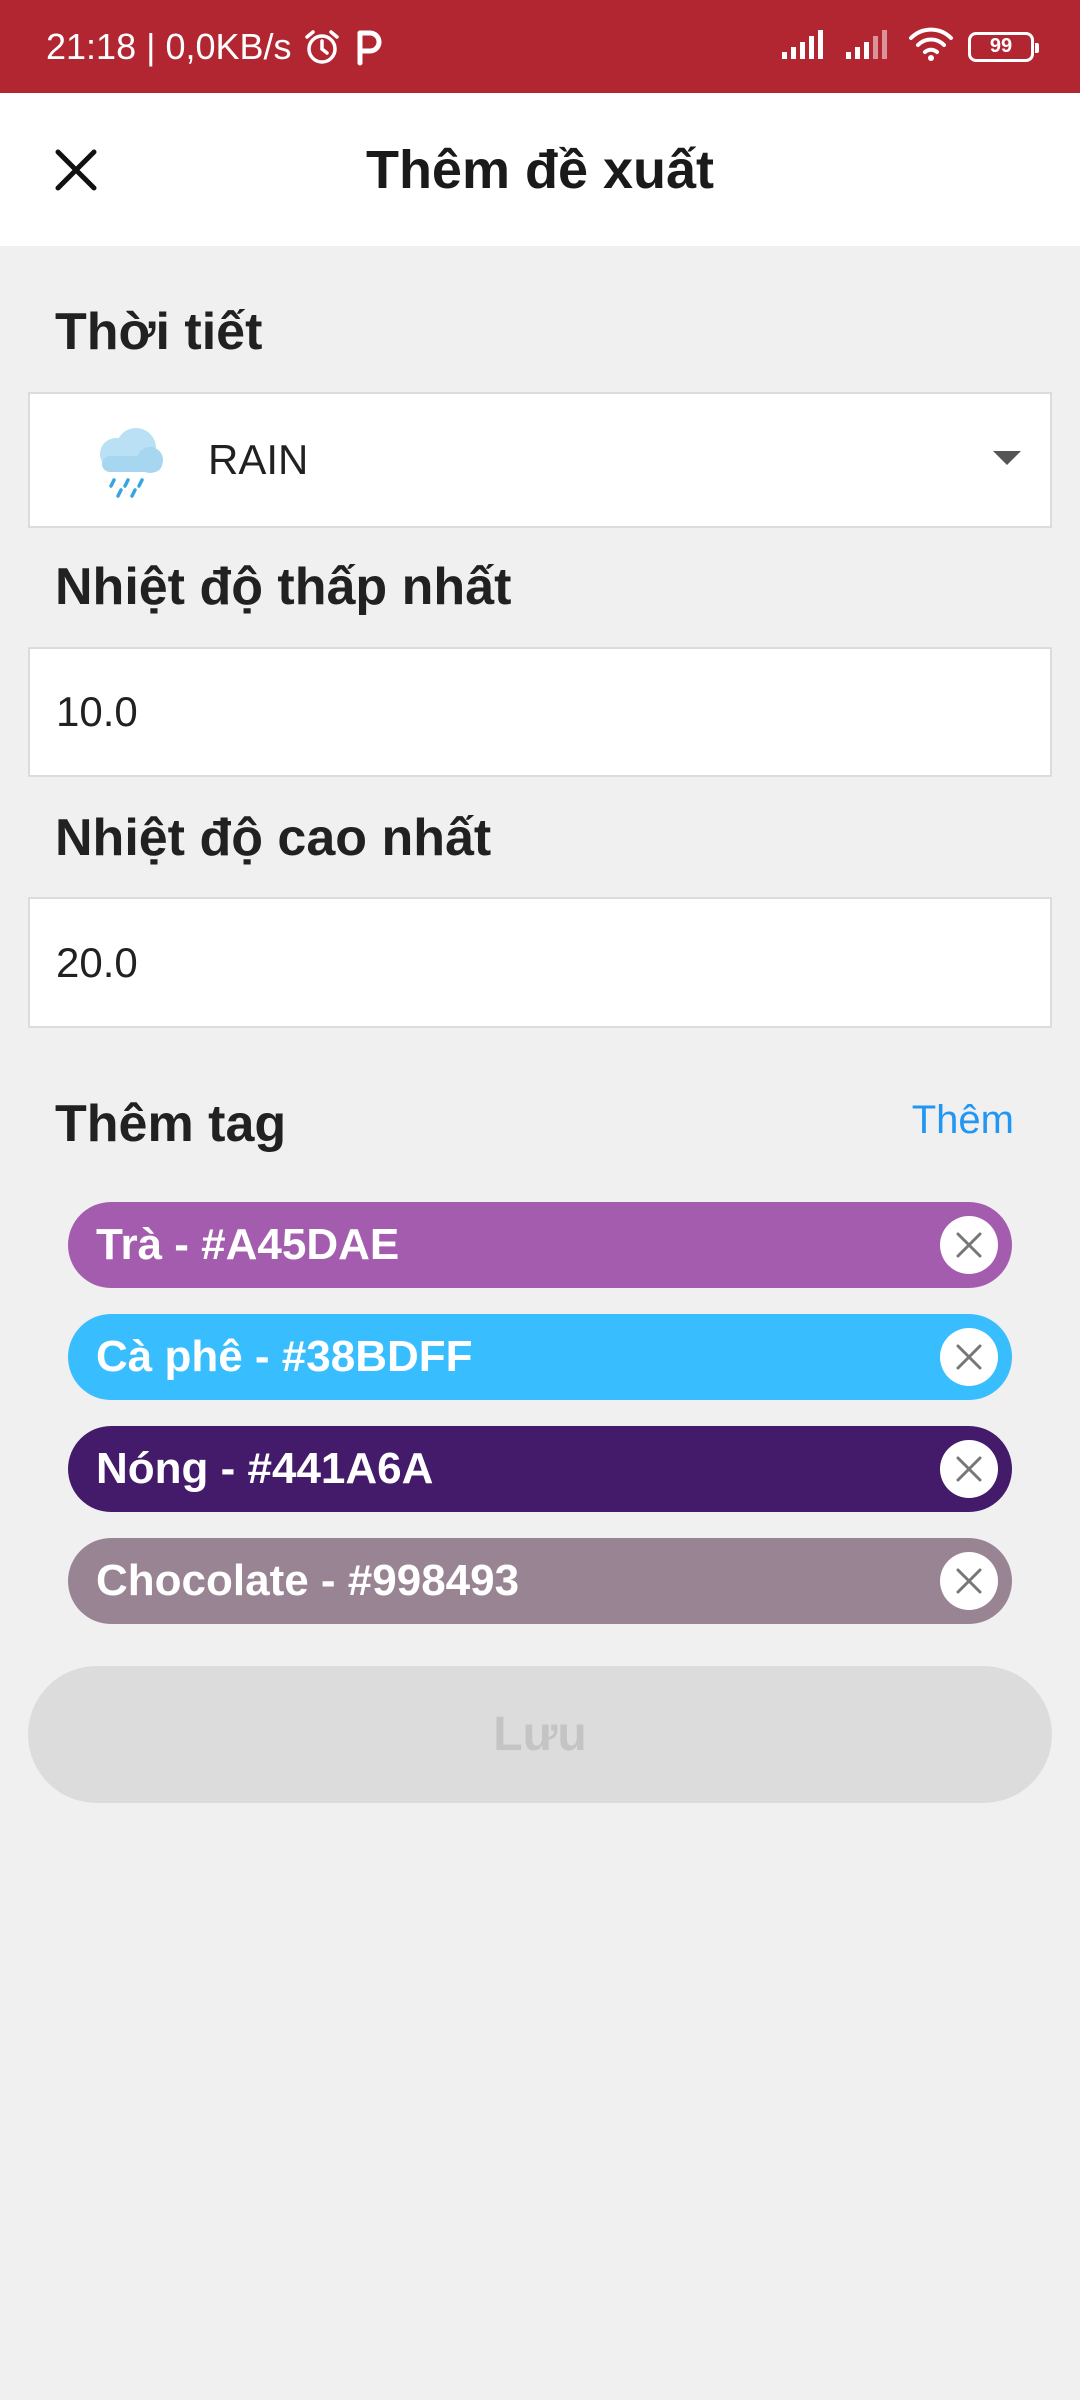 Image resolution: width=1080 pixels, height=2400 pixels. Describe the element at coordinates (540, 1357) in the screenshot. I see `tag-chip: Cà phê - #38BDFF` at that location.